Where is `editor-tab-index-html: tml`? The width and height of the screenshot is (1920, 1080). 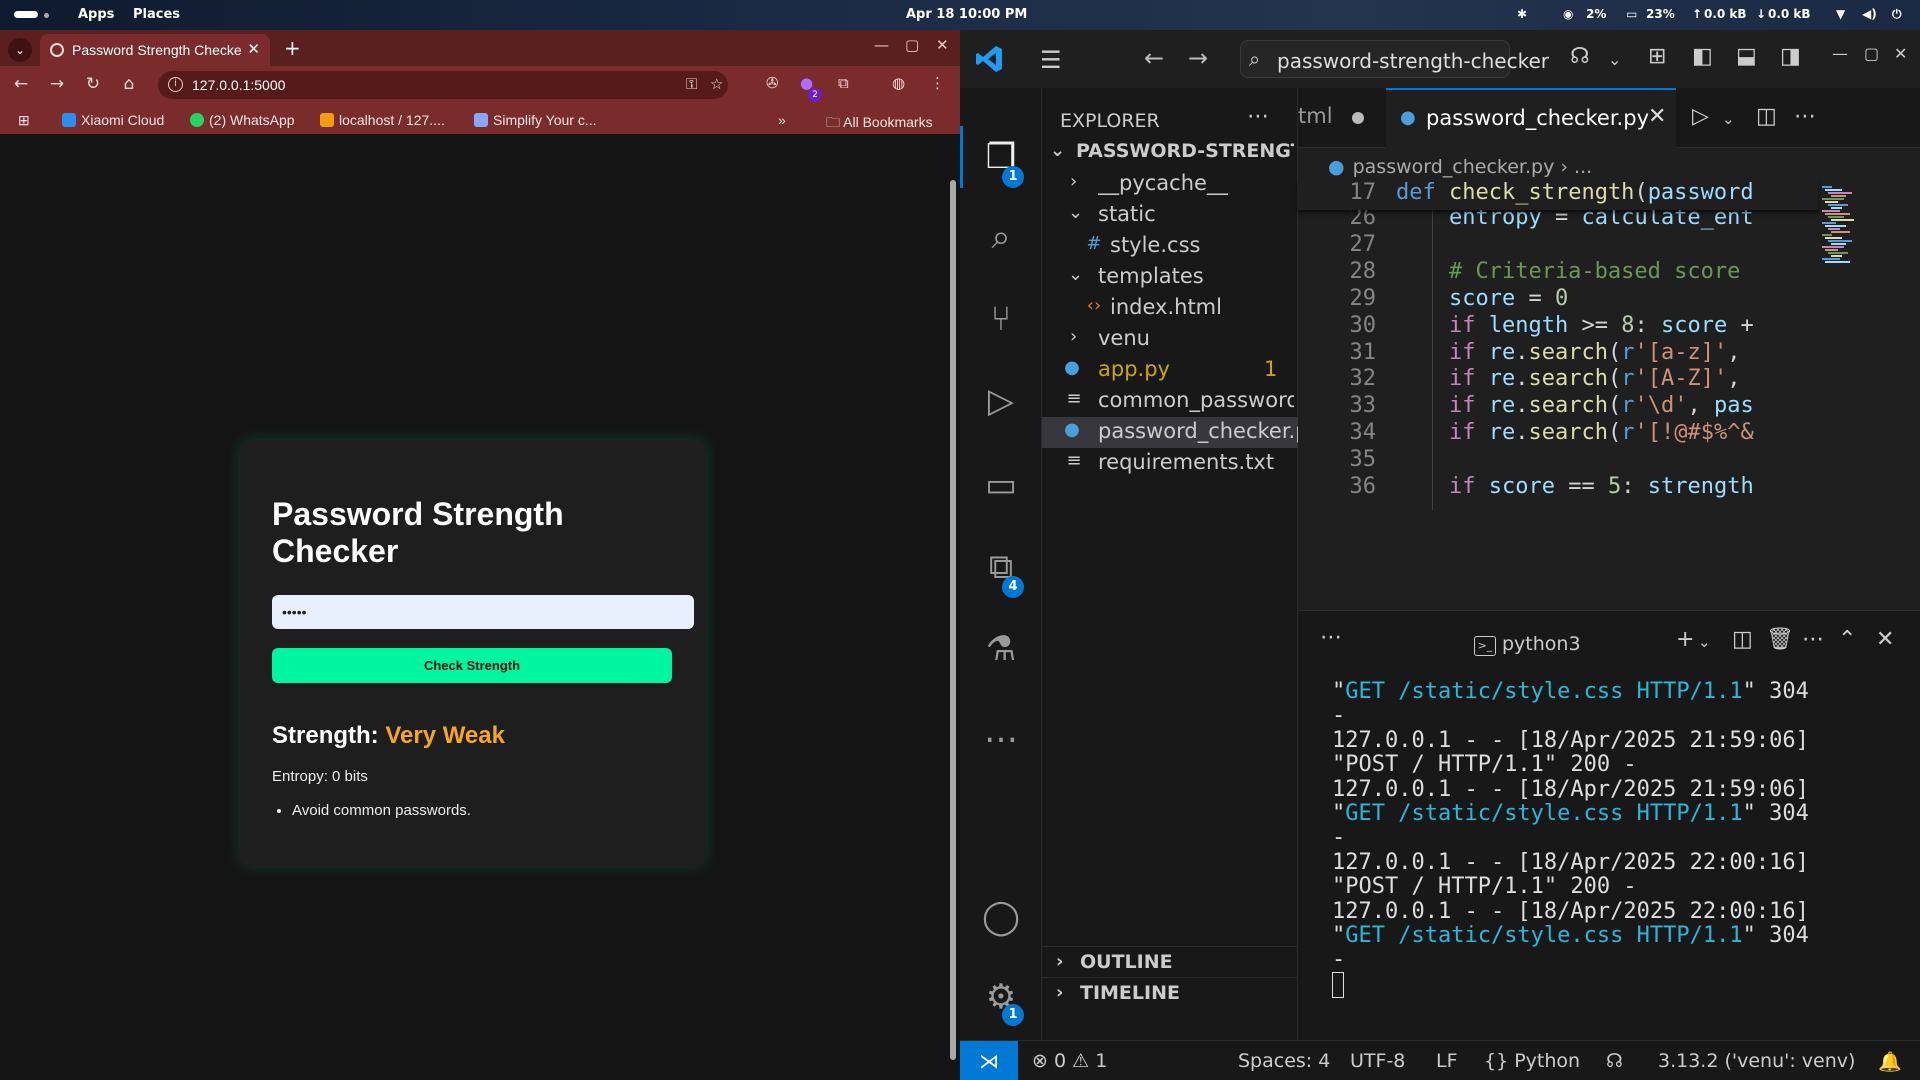
editor-tab-index-html: tml is located at coordinates (1342, 118).